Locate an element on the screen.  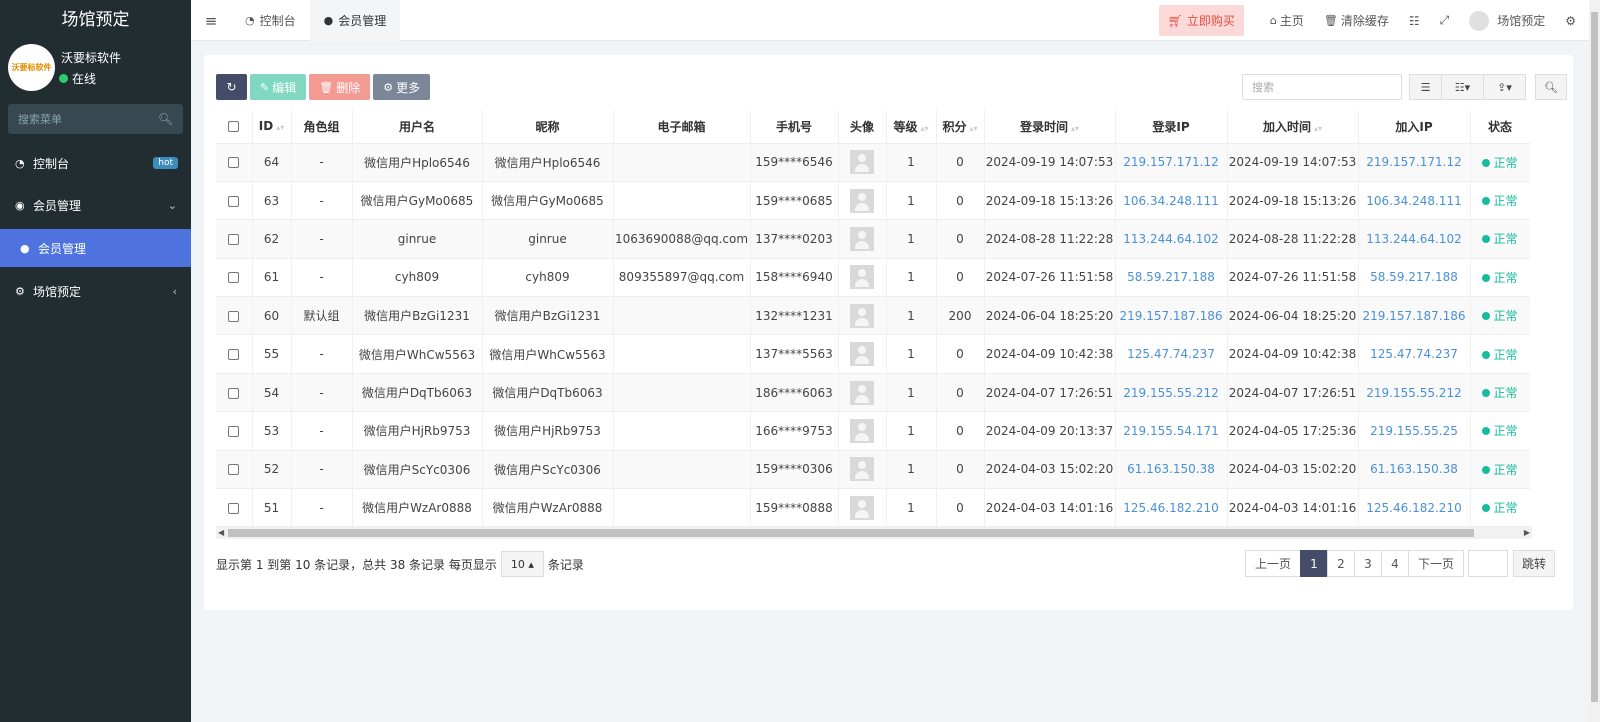
jump-page-input is located at coordinates (1488, 563).